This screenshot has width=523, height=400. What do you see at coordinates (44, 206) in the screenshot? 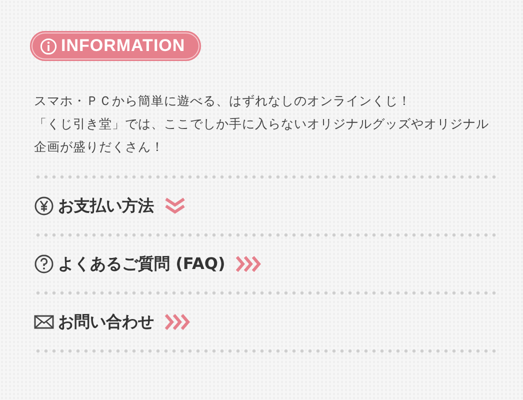
I see `yen-icon` at bounding box center [44, 206].